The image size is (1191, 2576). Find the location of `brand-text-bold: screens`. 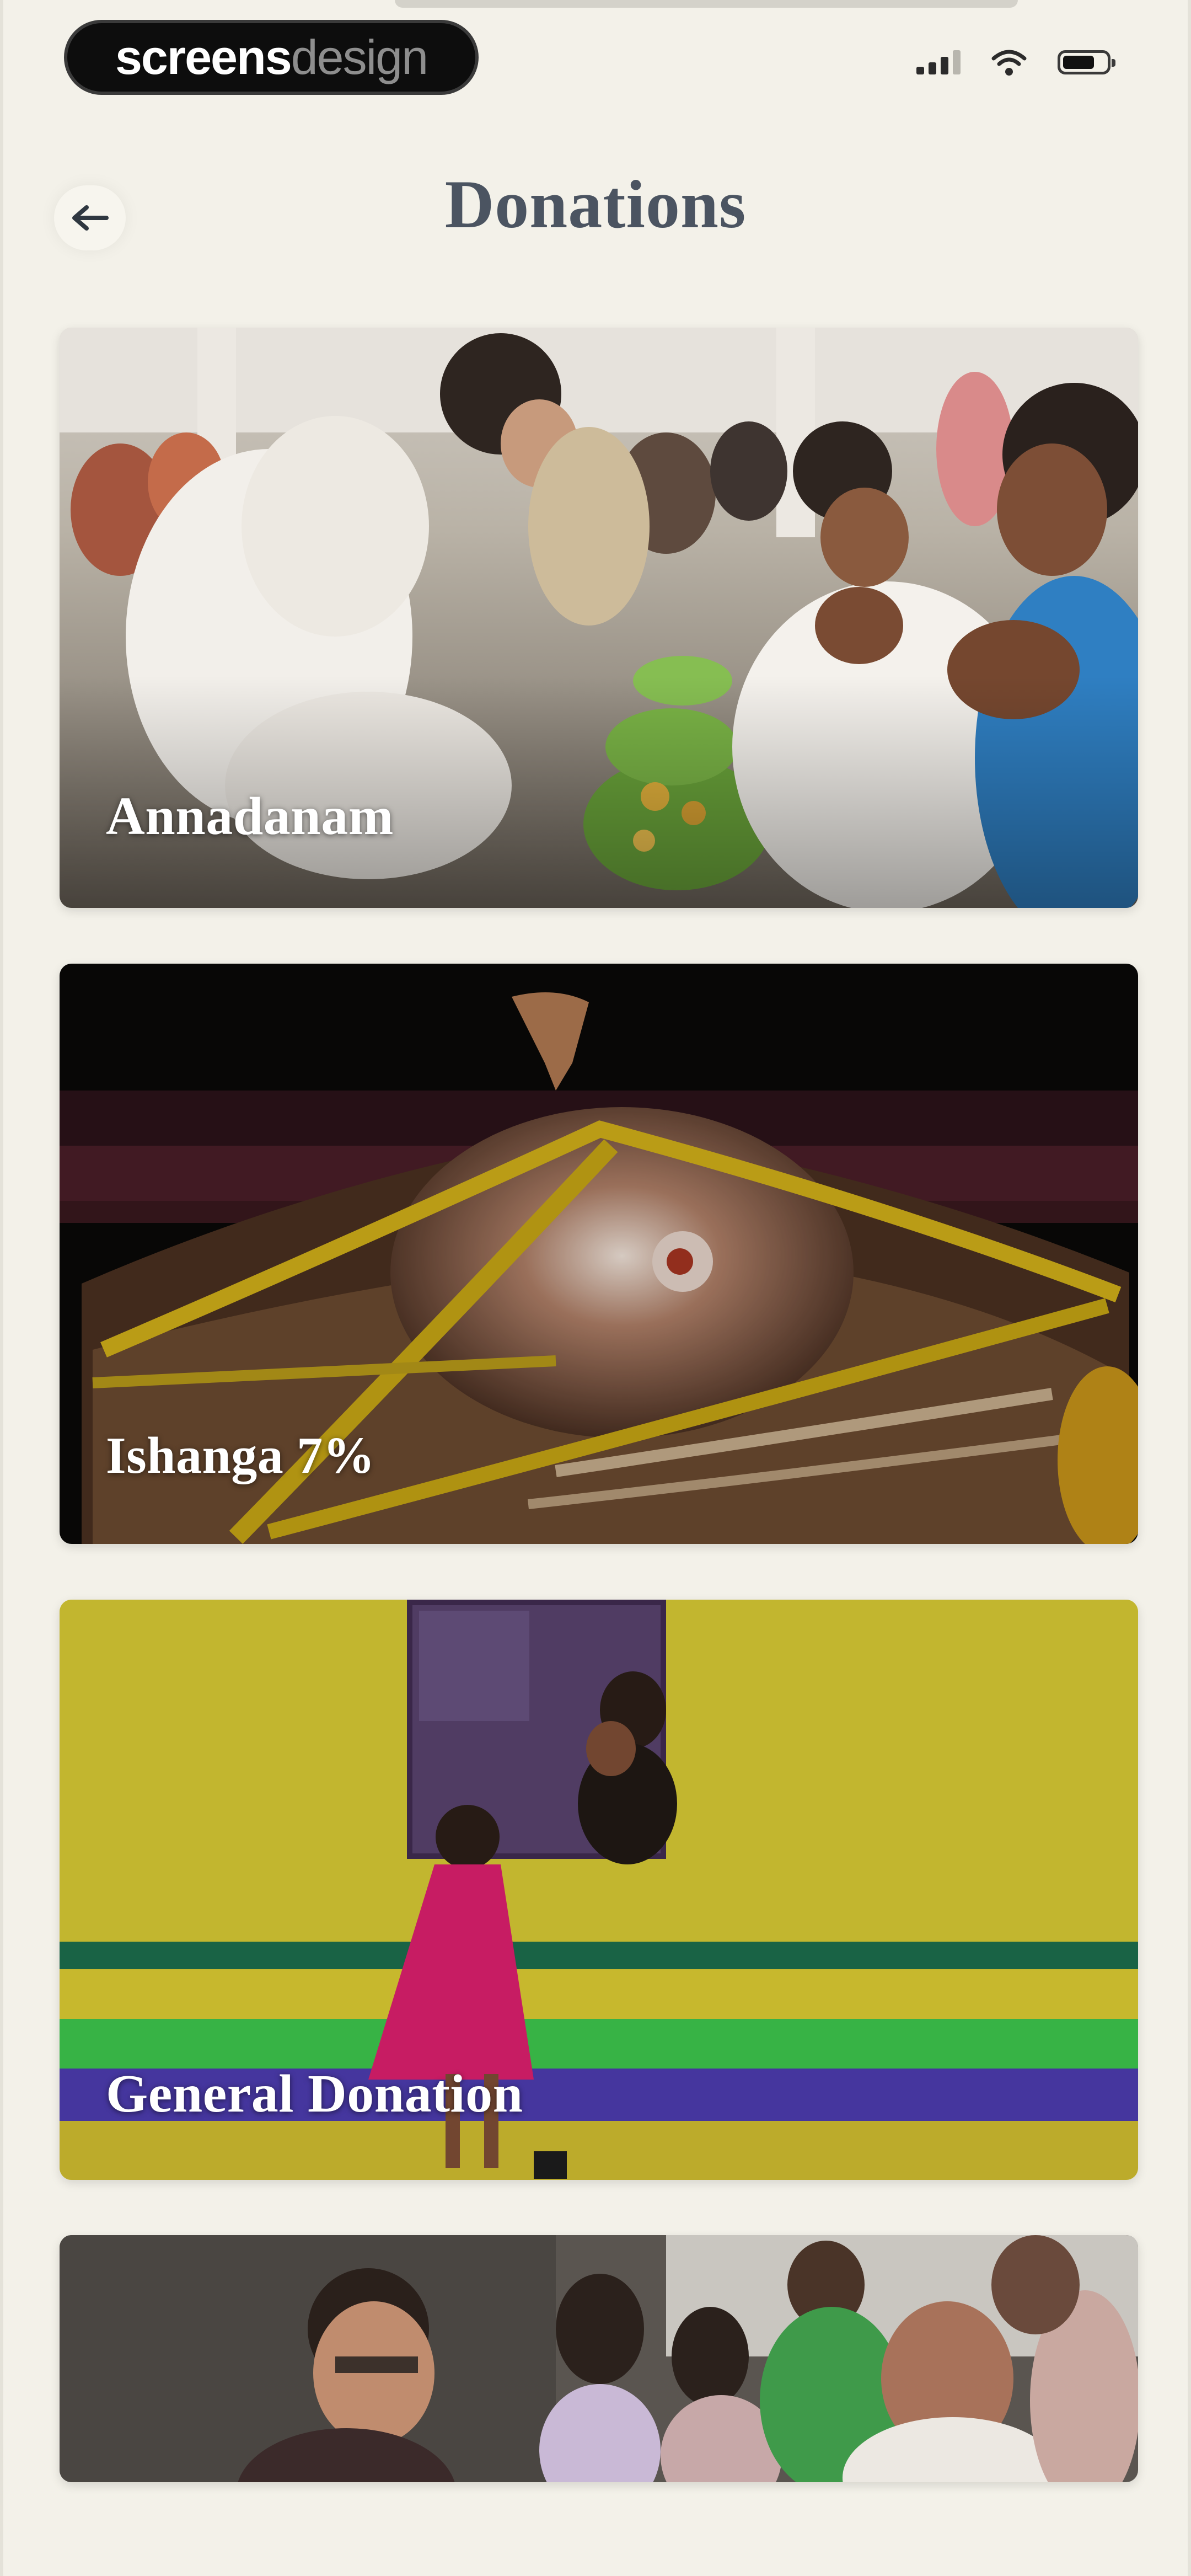

brand-text-bold: screens is located at coordinates (203, 57).